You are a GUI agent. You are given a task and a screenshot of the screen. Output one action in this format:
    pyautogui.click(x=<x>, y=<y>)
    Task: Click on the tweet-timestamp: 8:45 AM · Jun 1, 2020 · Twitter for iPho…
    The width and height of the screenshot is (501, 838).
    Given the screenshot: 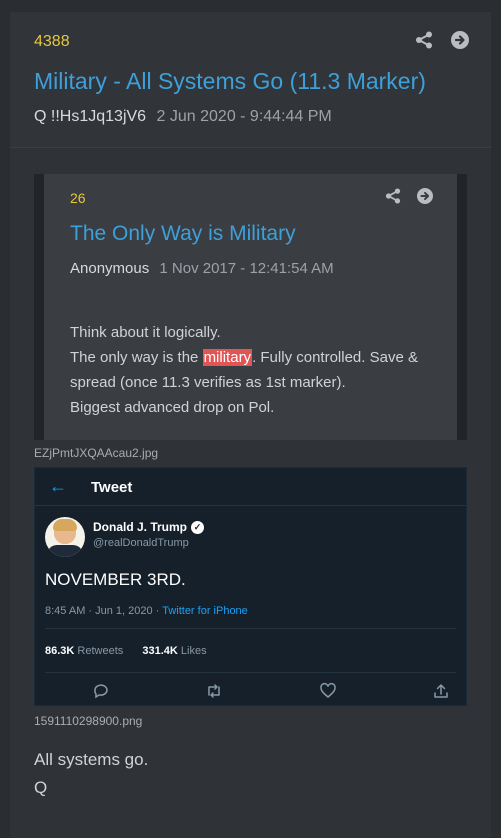 What is the action you would take?
    pyautogui.click(x=146, y=611)
    